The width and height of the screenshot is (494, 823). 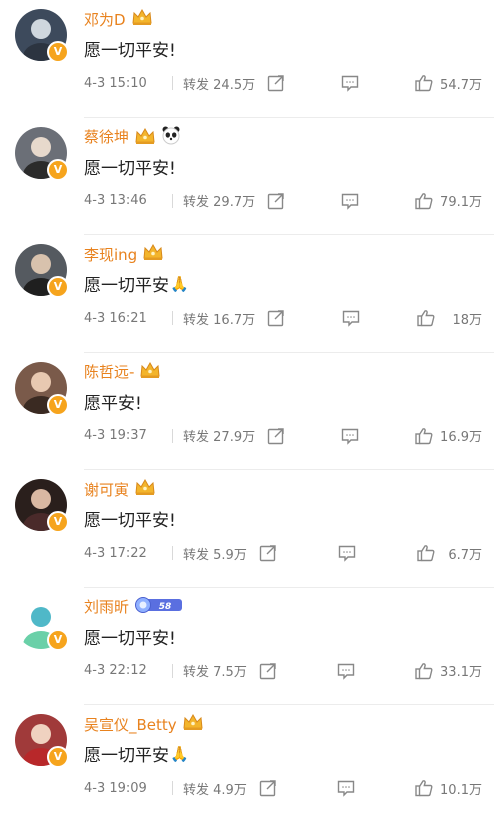 I want to click on comment-text: 愿平安!, so click(x=113, y=403).